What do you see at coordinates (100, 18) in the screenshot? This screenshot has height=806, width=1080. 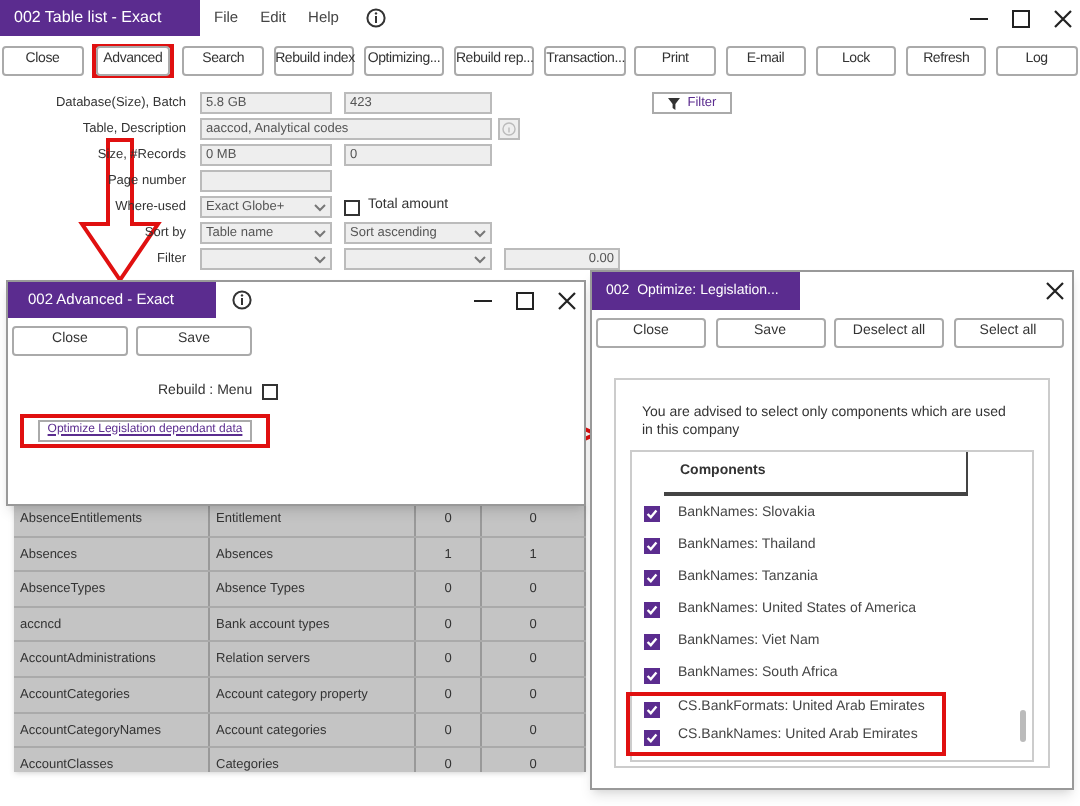 I see `window-title: 002 Table list - Exact` at bounding box center [100, 18].